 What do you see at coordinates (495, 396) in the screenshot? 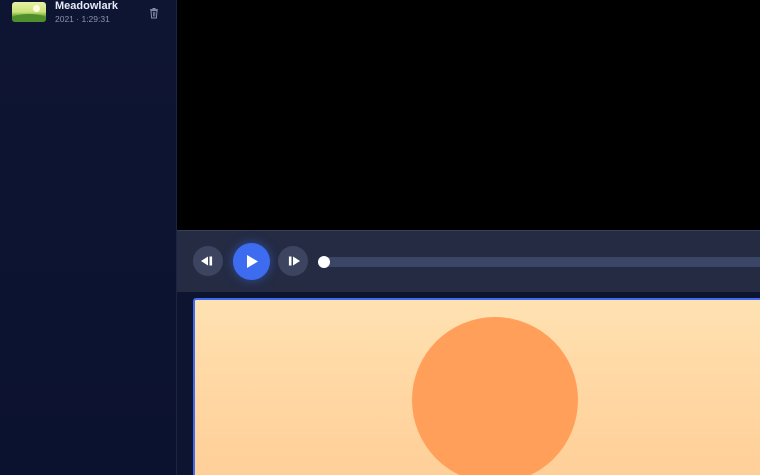
I see `sun-artwork-icon` at bounding box center [495, 396].